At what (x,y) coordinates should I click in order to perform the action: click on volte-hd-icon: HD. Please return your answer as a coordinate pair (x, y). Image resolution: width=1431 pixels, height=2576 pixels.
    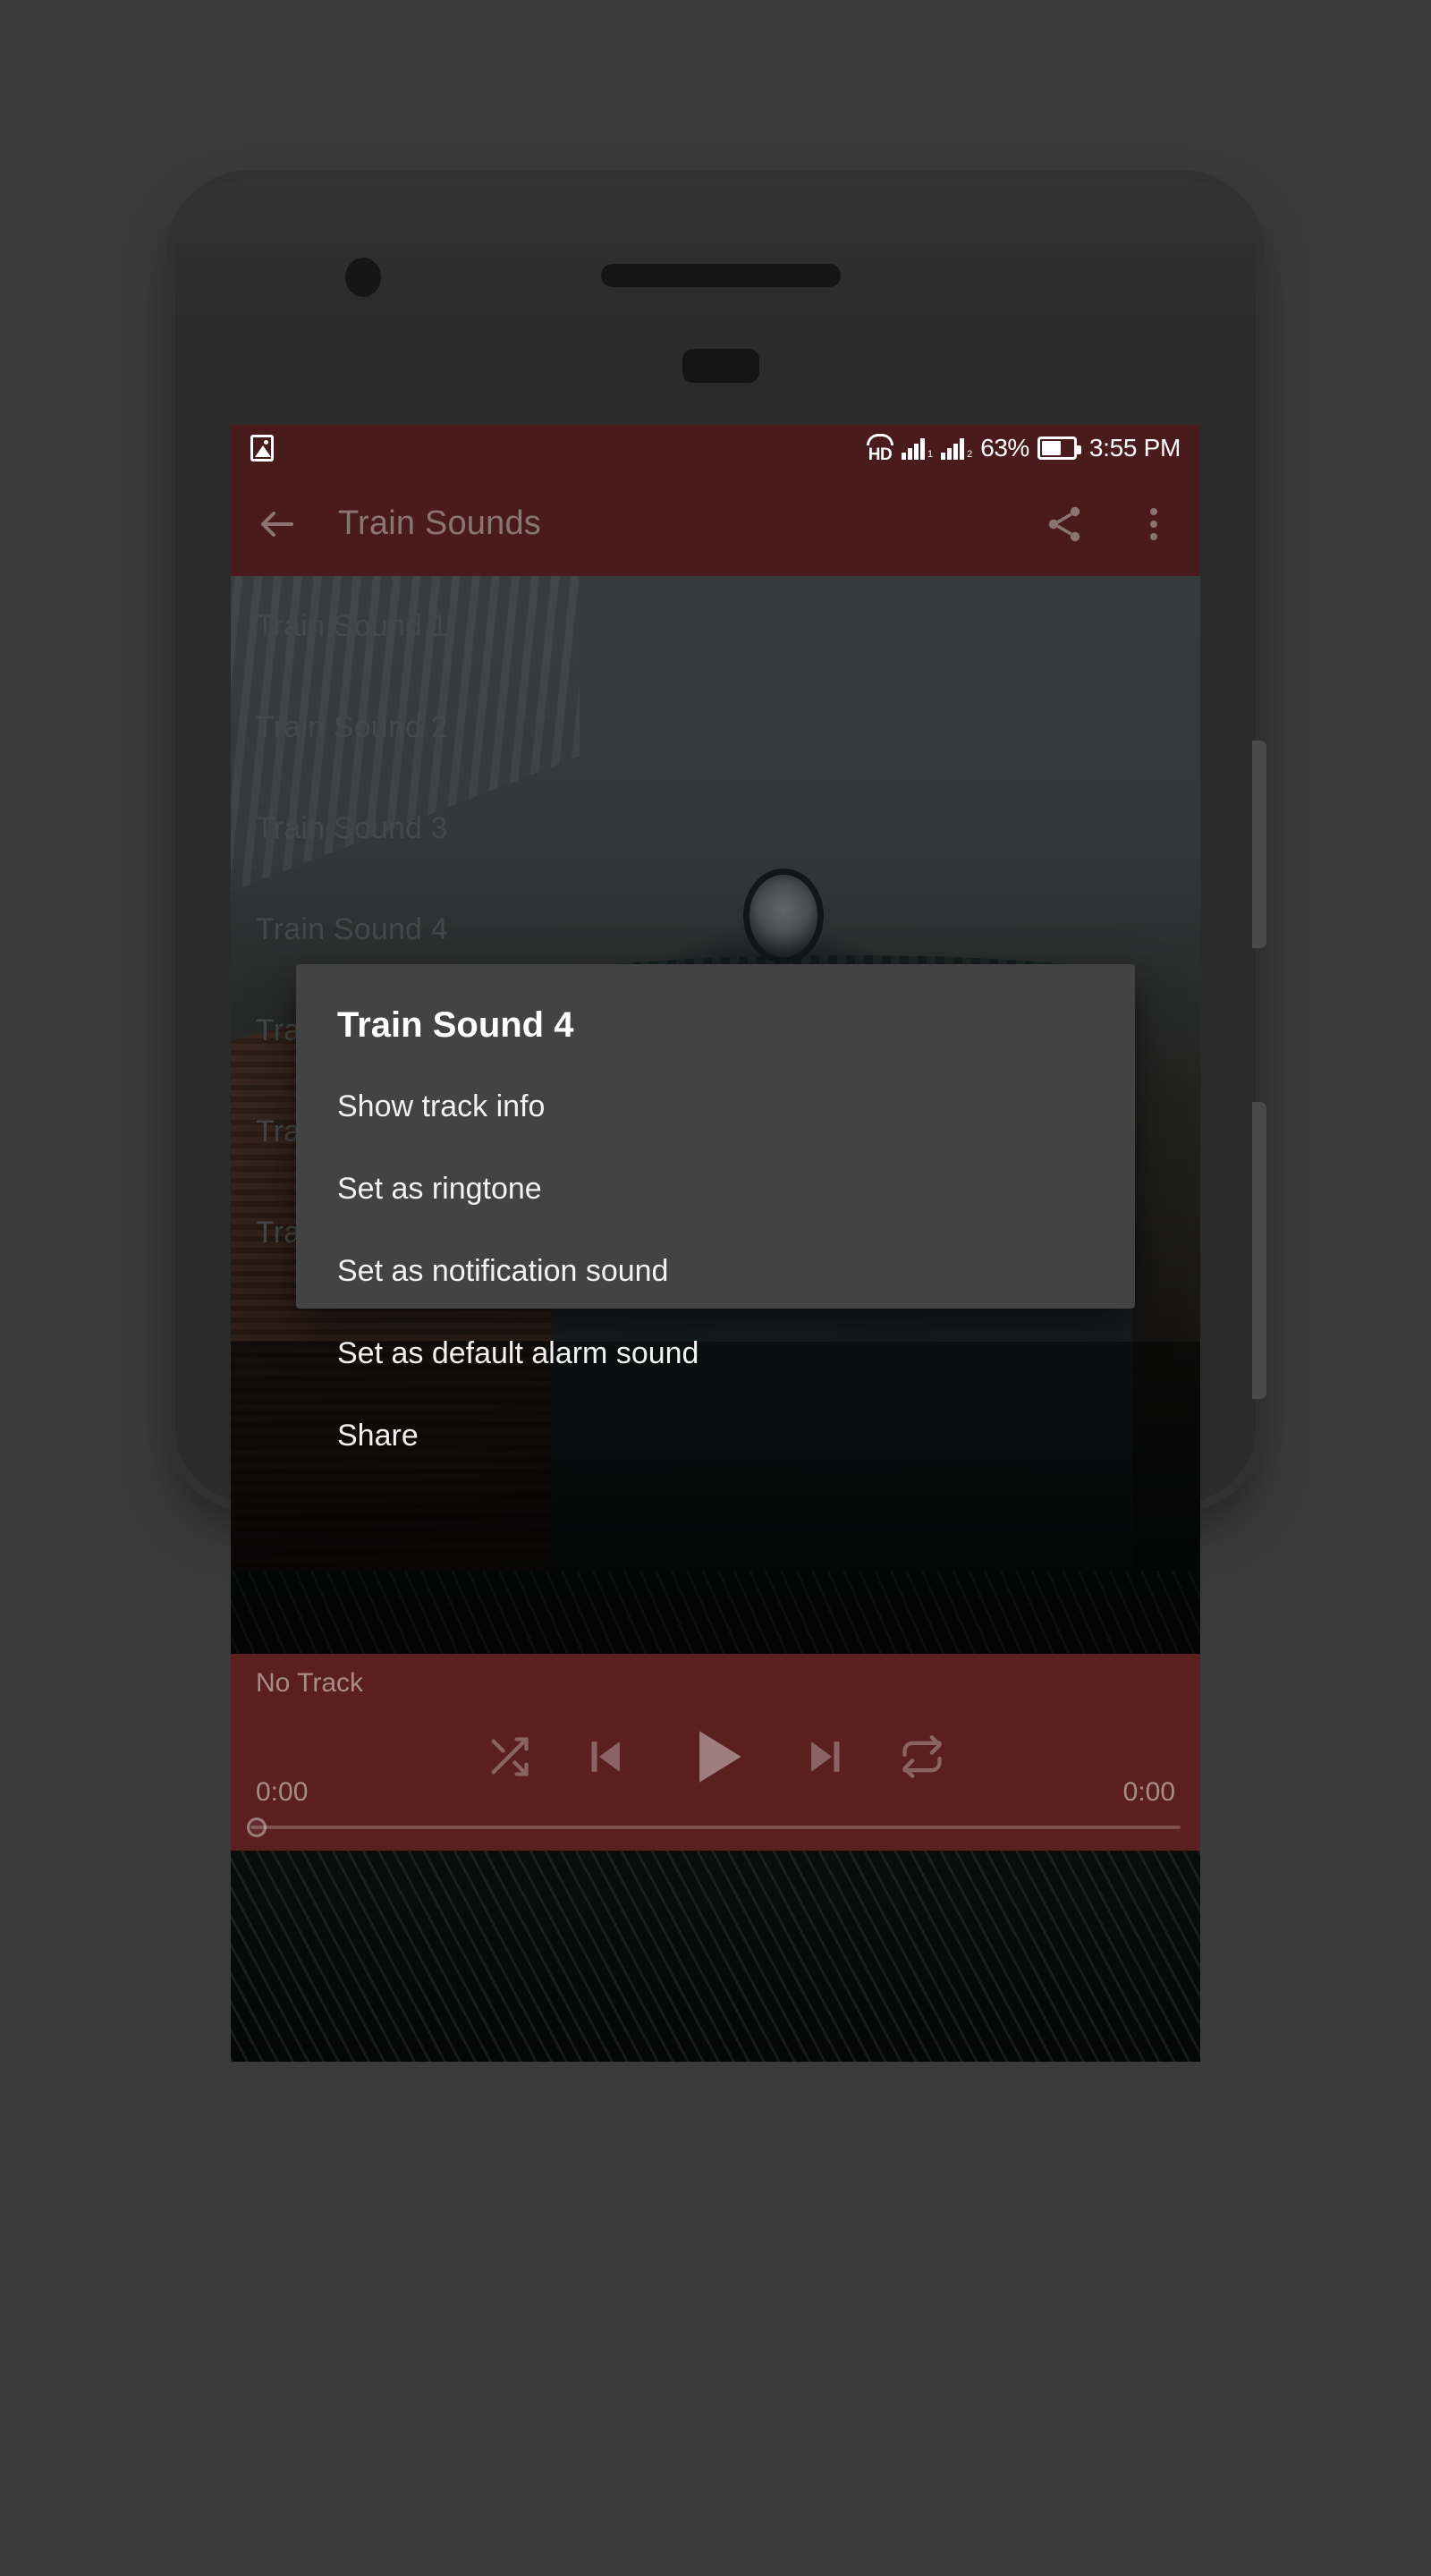
    Looking at the image, I should click on (881, 448).